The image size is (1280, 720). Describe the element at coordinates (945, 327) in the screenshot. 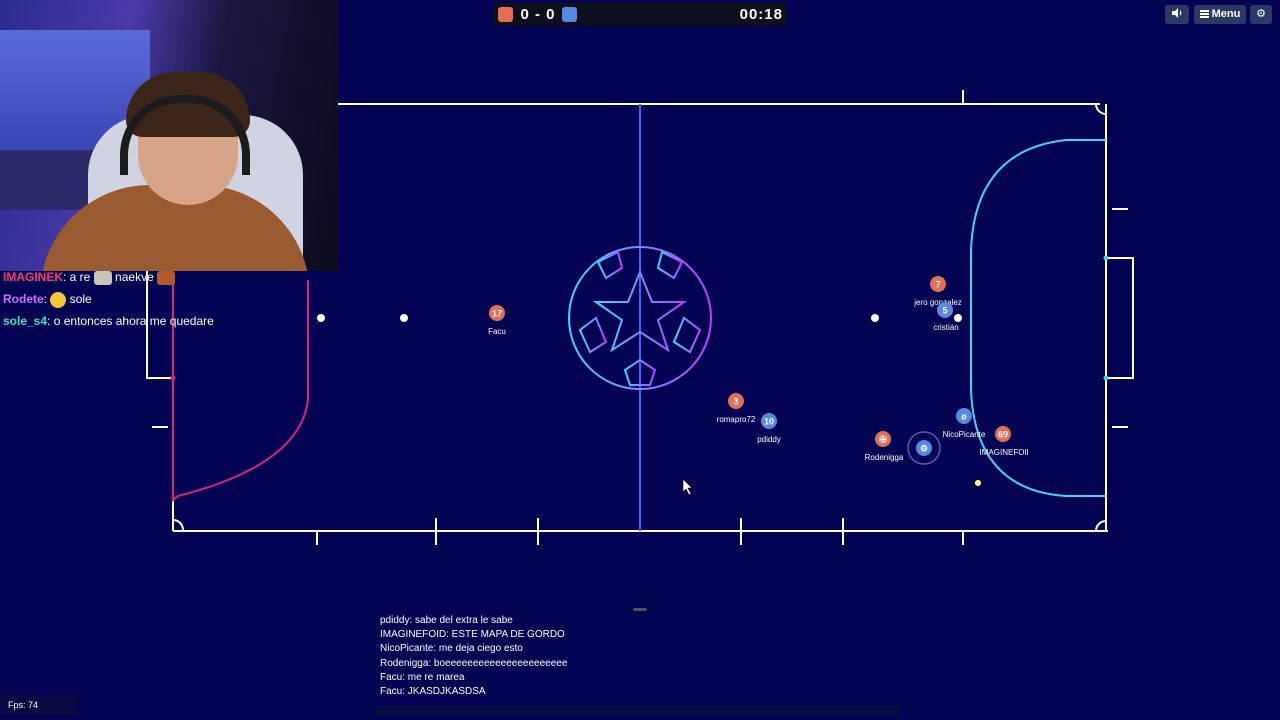

I see `player-name: cristián` at that location.